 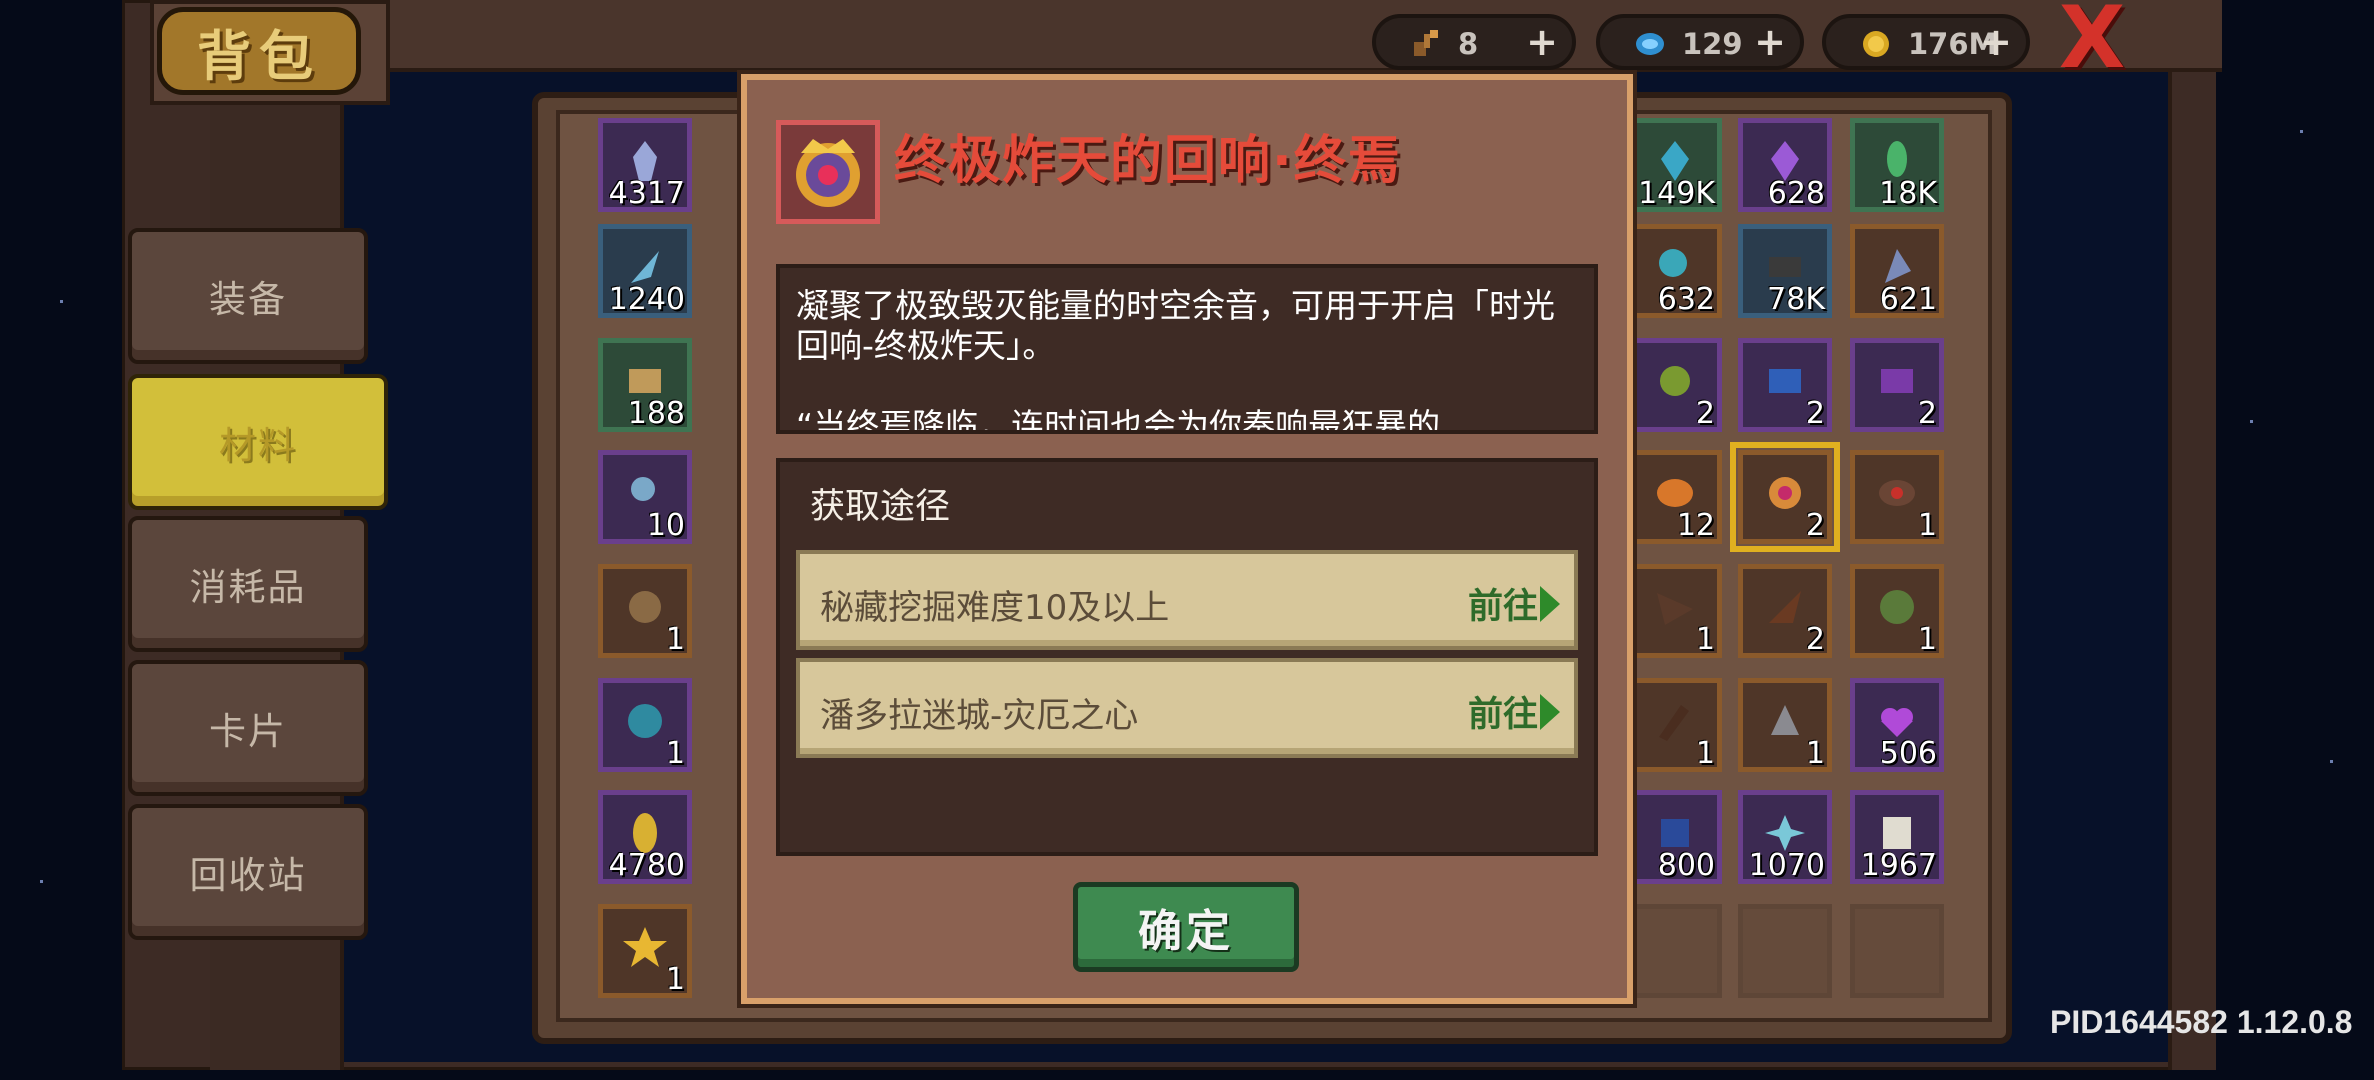 What do you see at coordinates (1675, 165) in the screenshot?
I see `inventory-slot: 149K` at bounding box center [1675, 165].